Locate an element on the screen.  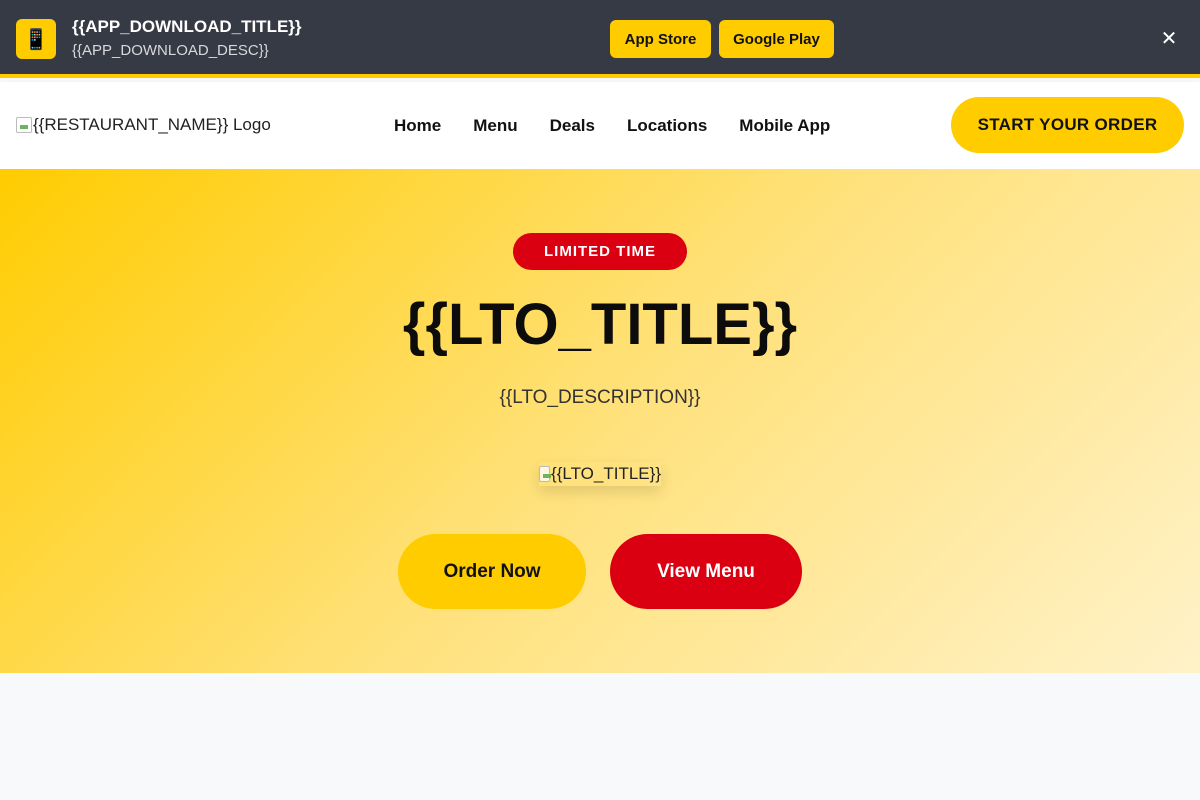
app-store-button: App Store is located at coordinates (660, 39).